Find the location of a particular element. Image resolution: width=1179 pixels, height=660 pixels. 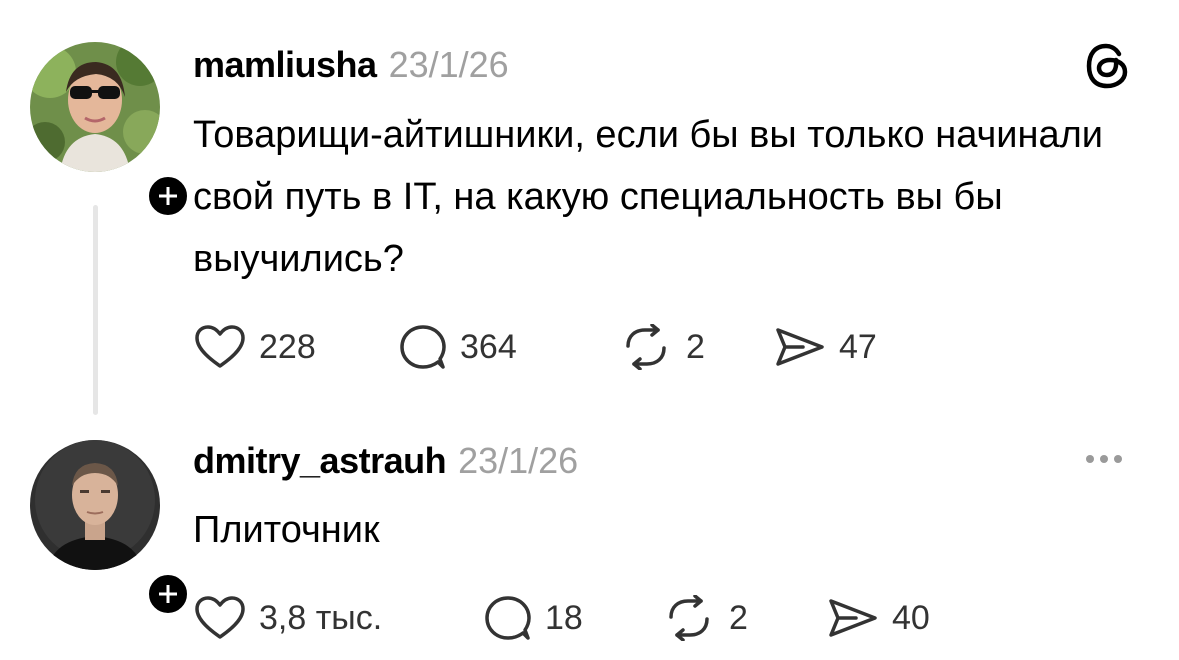

repost-button: 2 is located at coordinates (743, 618).